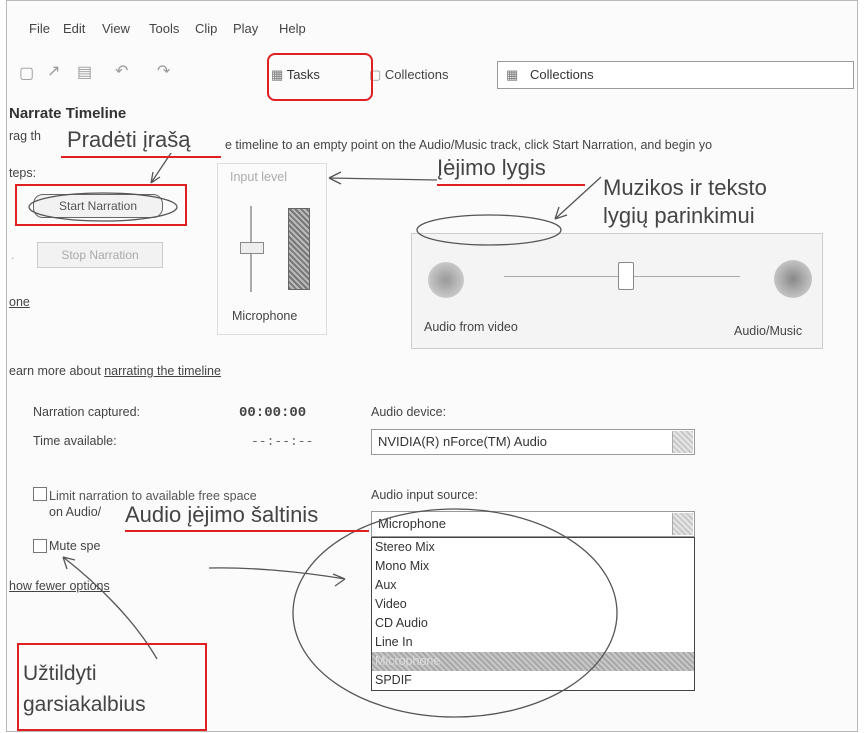 The image size is (864, 733). Describe the element at coordinates (60, 673) in the screenshot. I see `annotation-uztildyti-line1: Užtildyti` at that location.